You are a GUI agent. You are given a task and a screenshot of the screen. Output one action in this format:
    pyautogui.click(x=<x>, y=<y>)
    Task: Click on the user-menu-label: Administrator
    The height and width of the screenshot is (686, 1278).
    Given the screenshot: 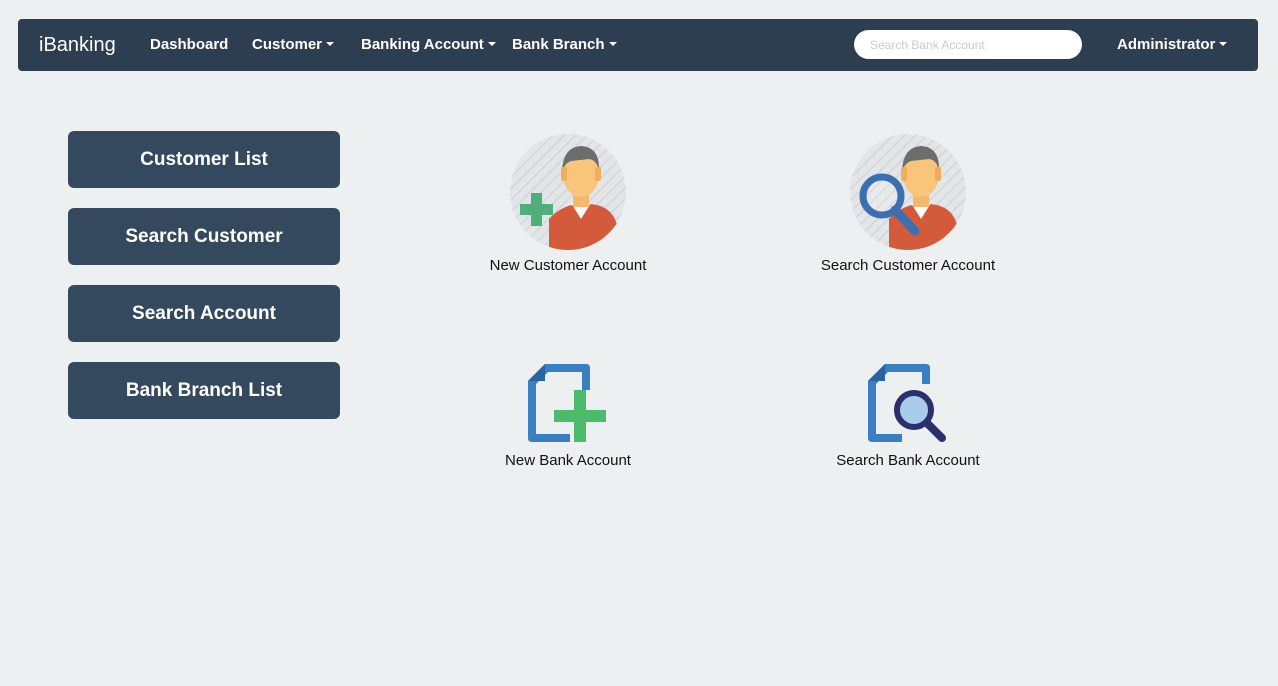 What is the action you would take?
    pyautogui.click(x=1166, y=44)
    